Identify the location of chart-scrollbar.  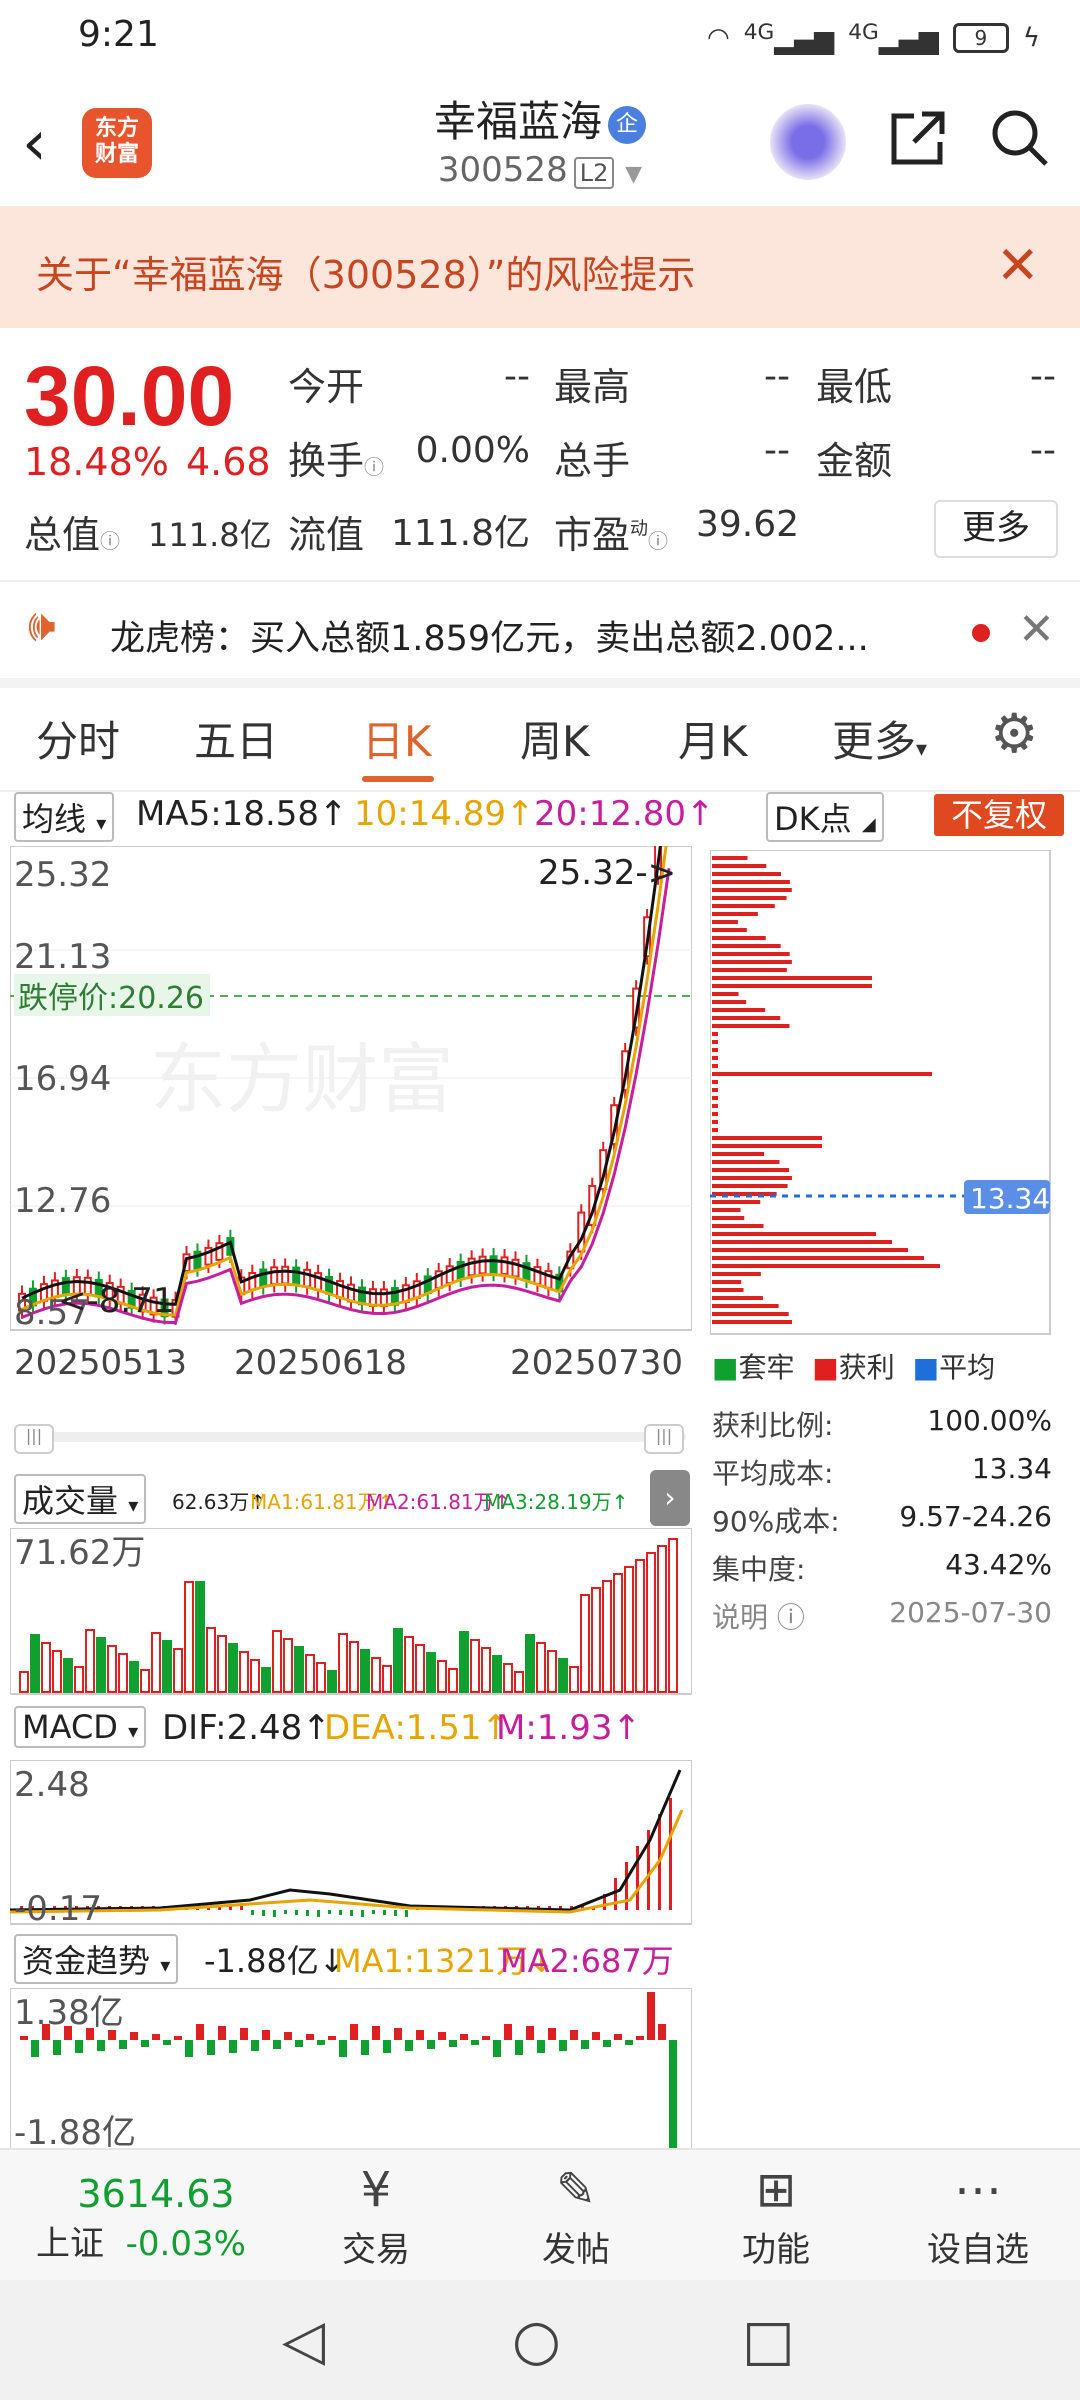
(350, 1437).